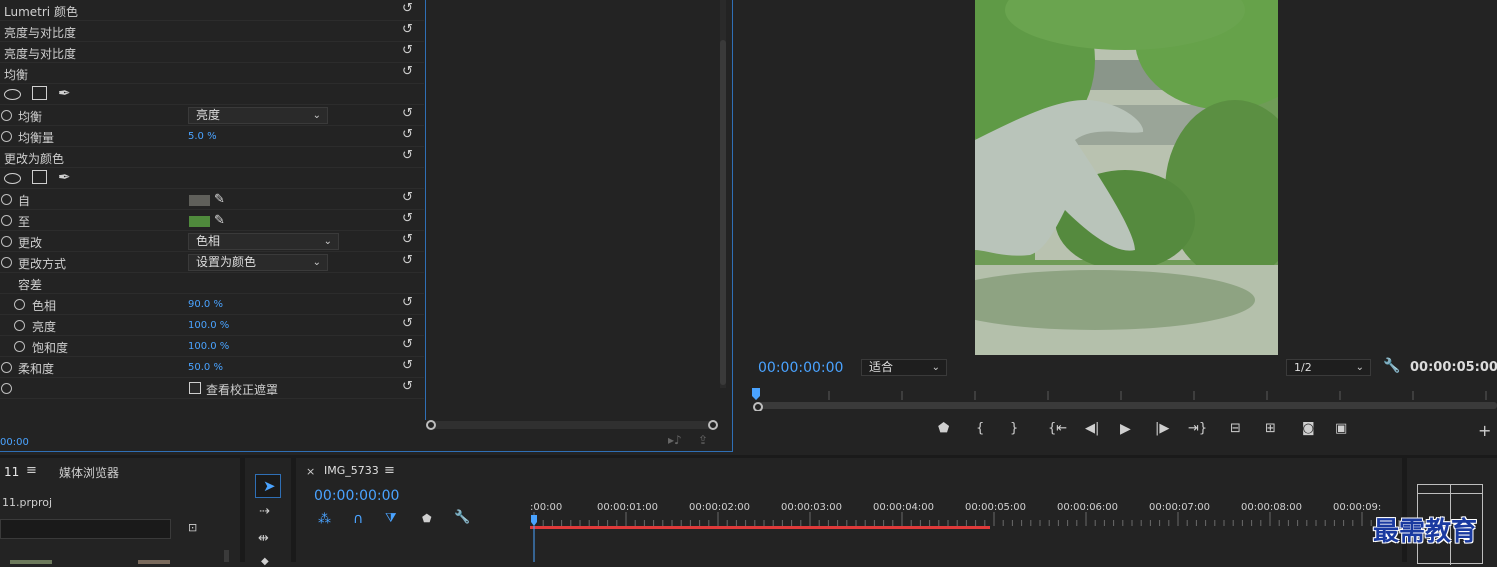 Image resolution: width=1497 pixels, height=567 pixels. I want to click on export-frame-icon: ◙, so click(1308, 428).